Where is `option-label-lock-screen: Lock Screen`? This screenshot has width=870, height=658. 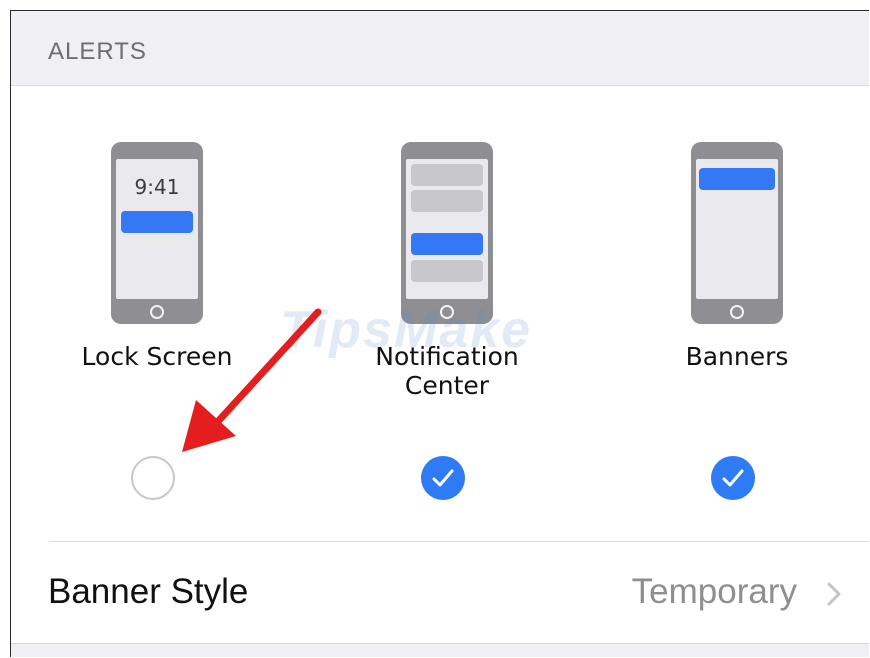
option-label-lock-screen: Lock Screen is located at coordinates (157, 356).